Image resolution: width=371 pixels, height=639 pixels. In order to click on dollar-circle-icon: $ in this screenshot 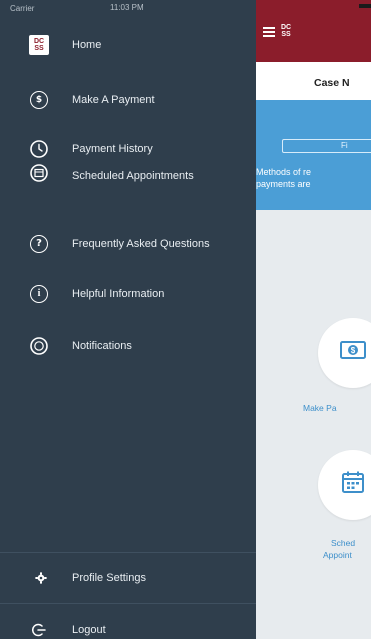, I will do `click(39, 100)`.